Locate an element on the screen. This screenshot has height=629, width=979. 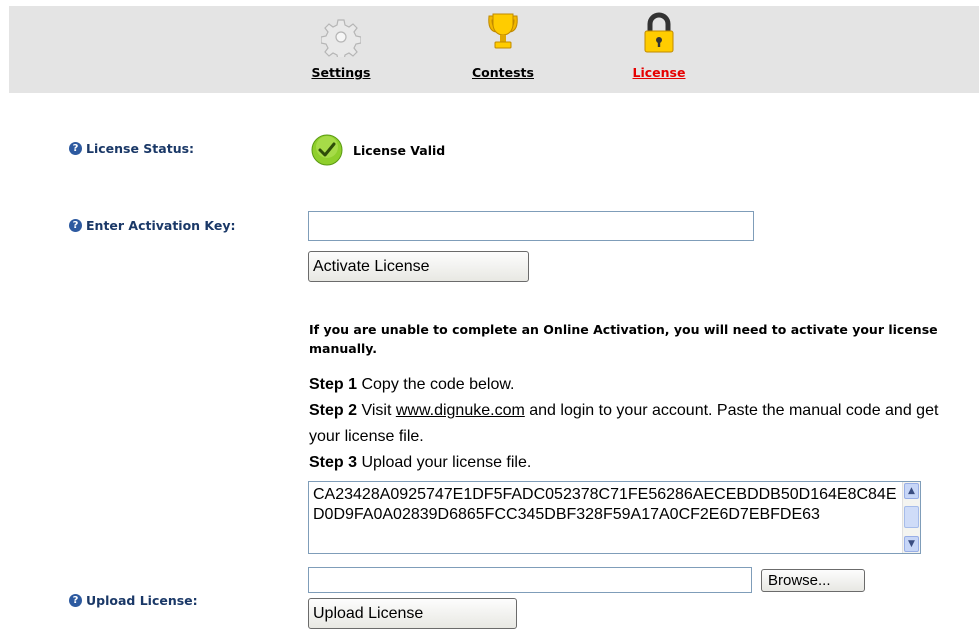
dignuke-link: www.dignuke.com is located at coordinates (460, 410).